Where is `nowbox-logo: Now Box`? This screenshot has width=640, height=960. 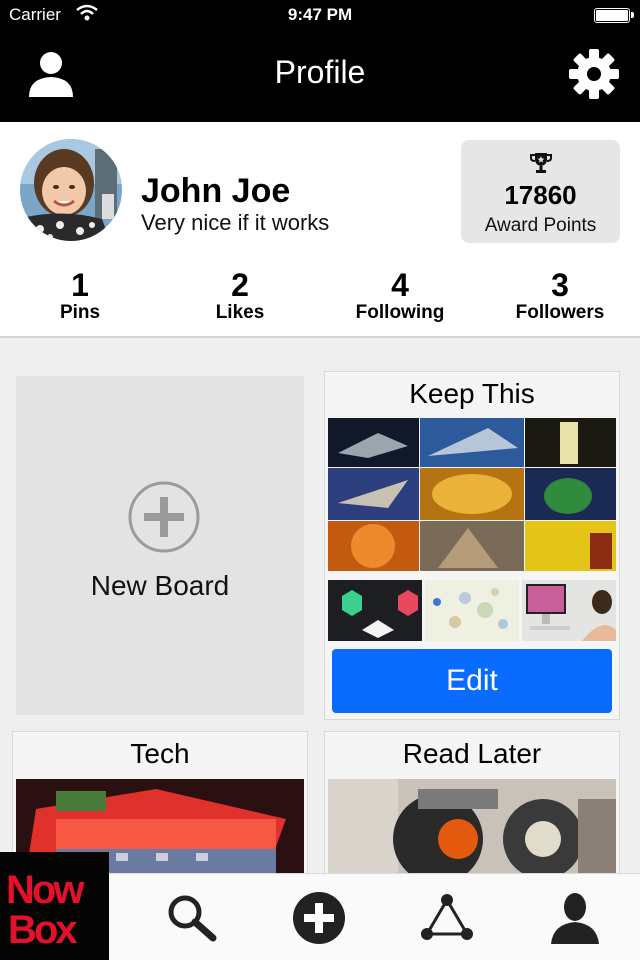 nowbox-logo: Now Box is located at coordinates (54, 906).